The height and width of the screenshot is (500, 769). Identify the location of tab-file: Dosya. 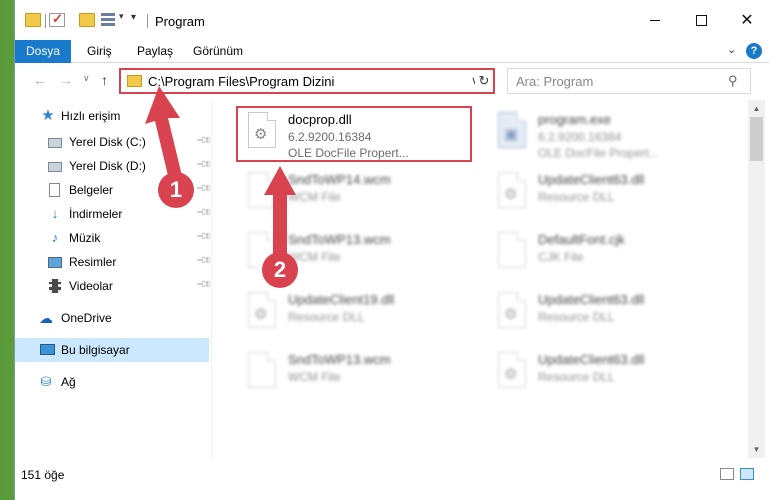
(43, 51).